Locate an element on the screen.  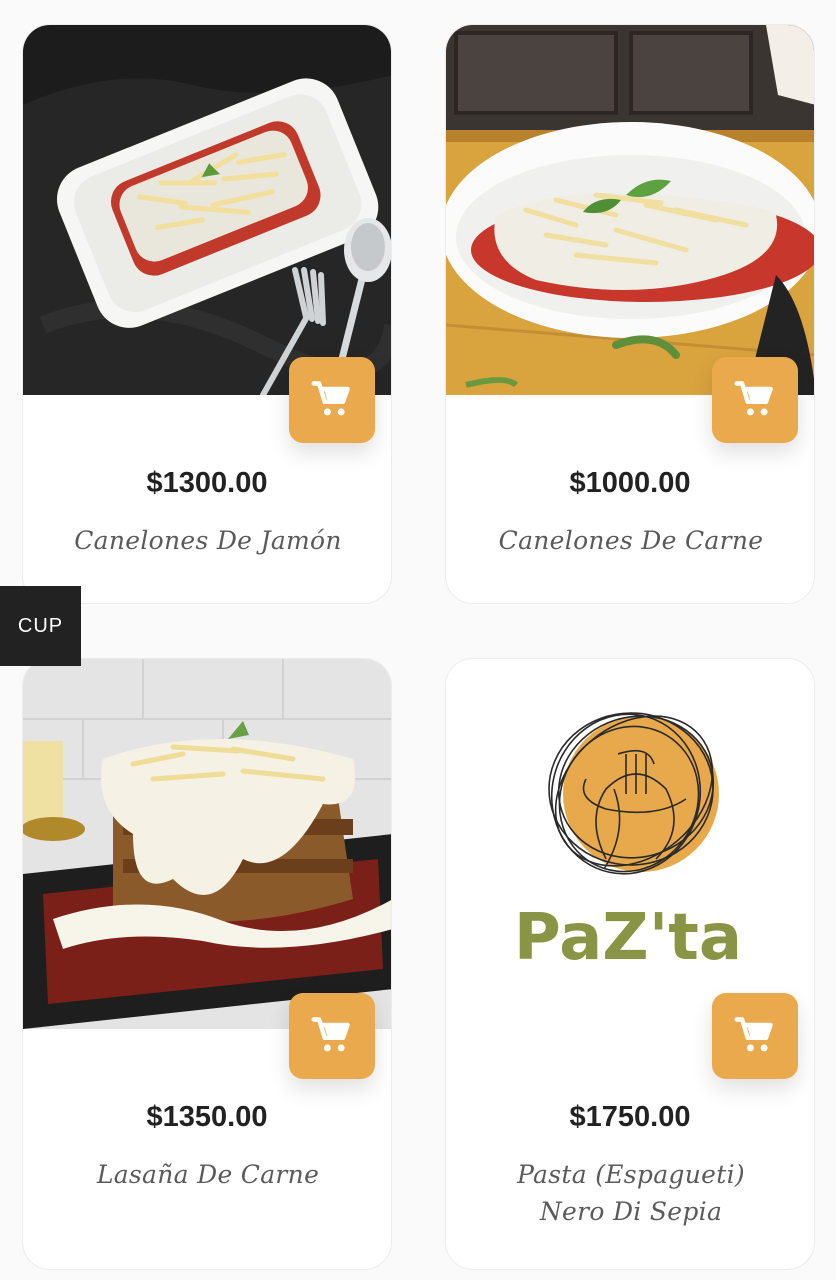
product-name-line-2: Nero Di Sepia is located at coordinates (631, 1211).